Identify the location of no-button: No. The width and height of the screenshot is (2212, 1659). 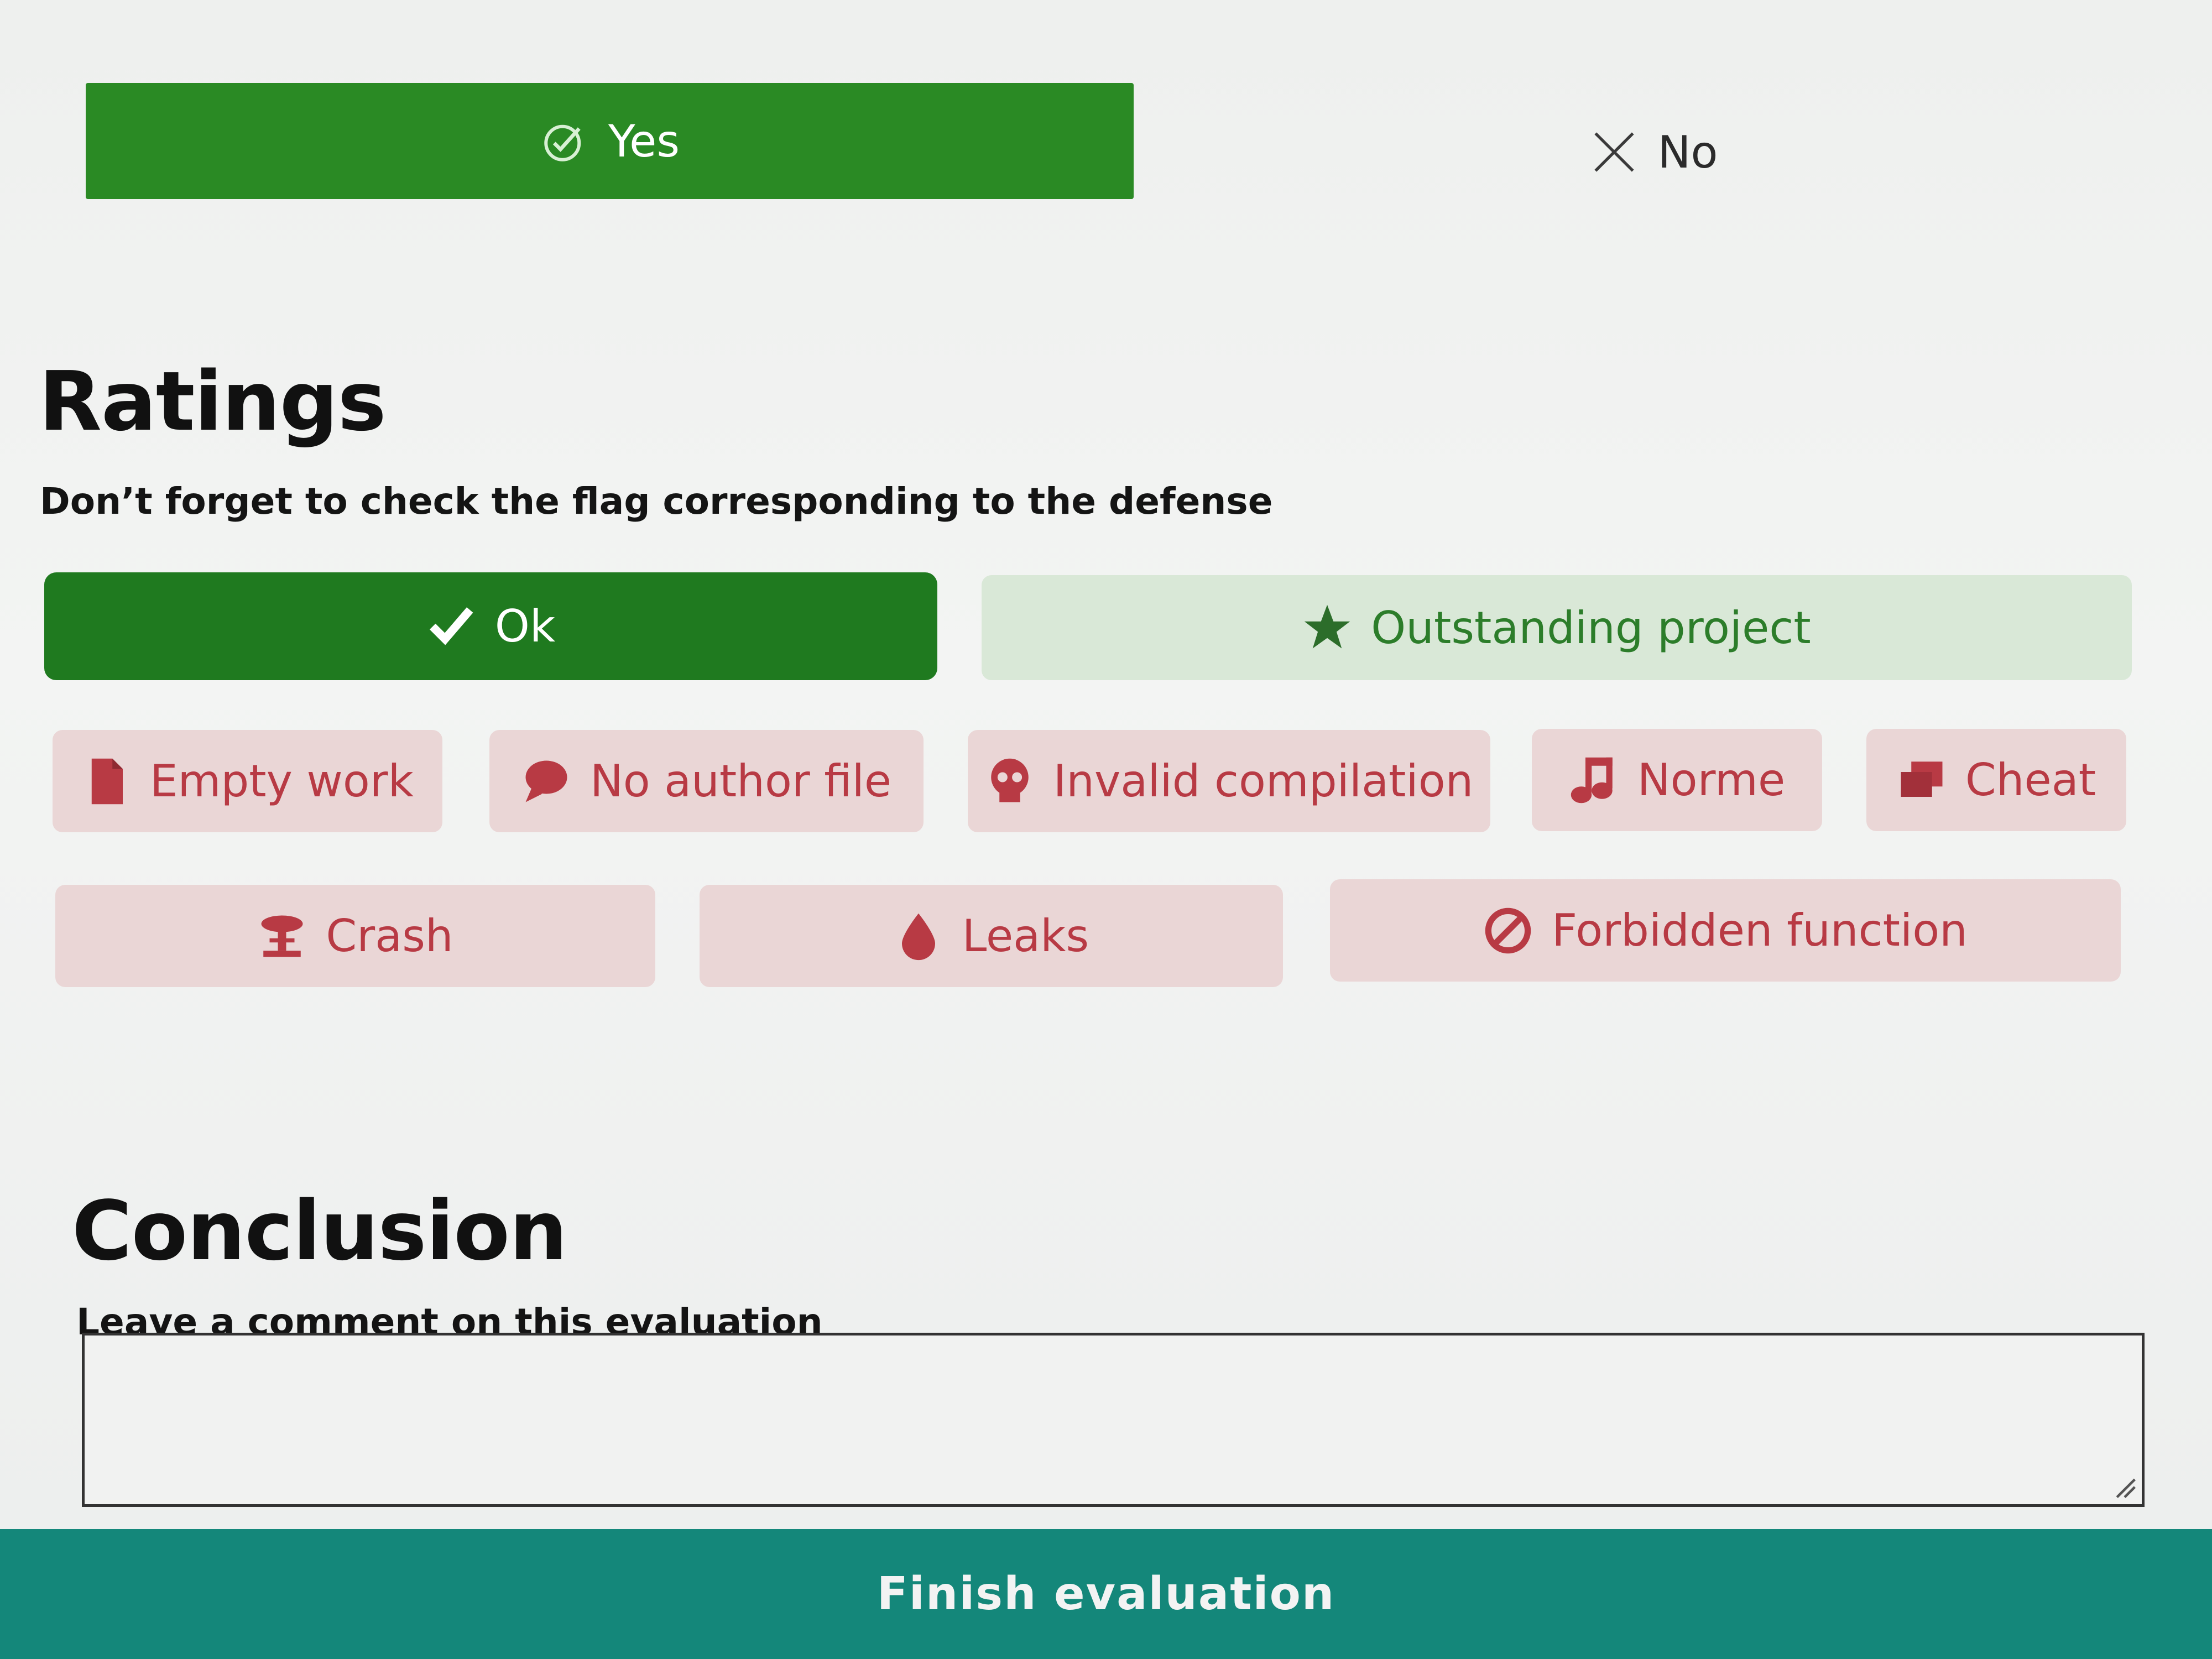
(1653, 152).